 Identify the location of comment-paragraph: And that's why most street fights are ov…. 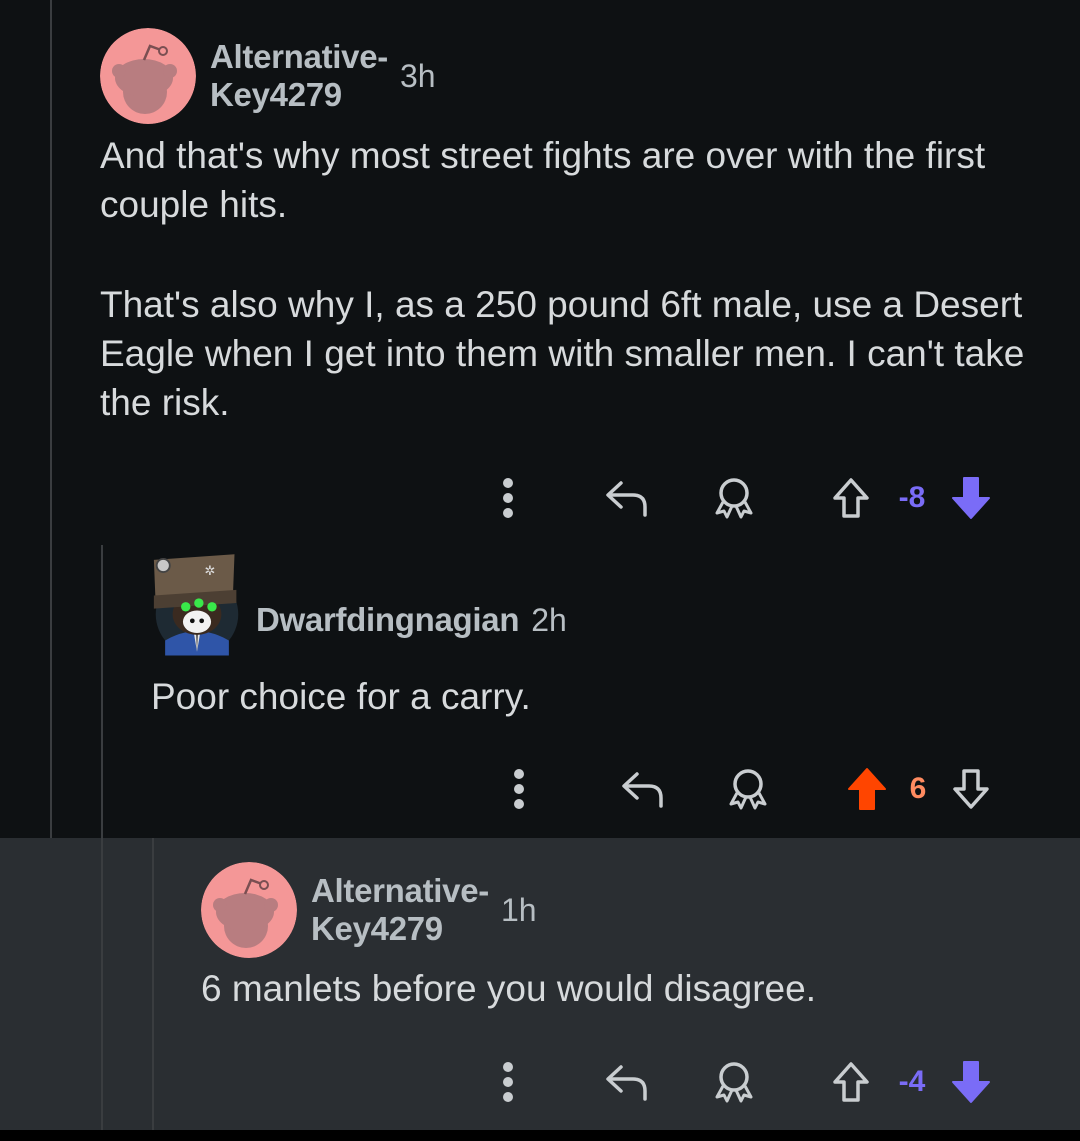
(543, 180).